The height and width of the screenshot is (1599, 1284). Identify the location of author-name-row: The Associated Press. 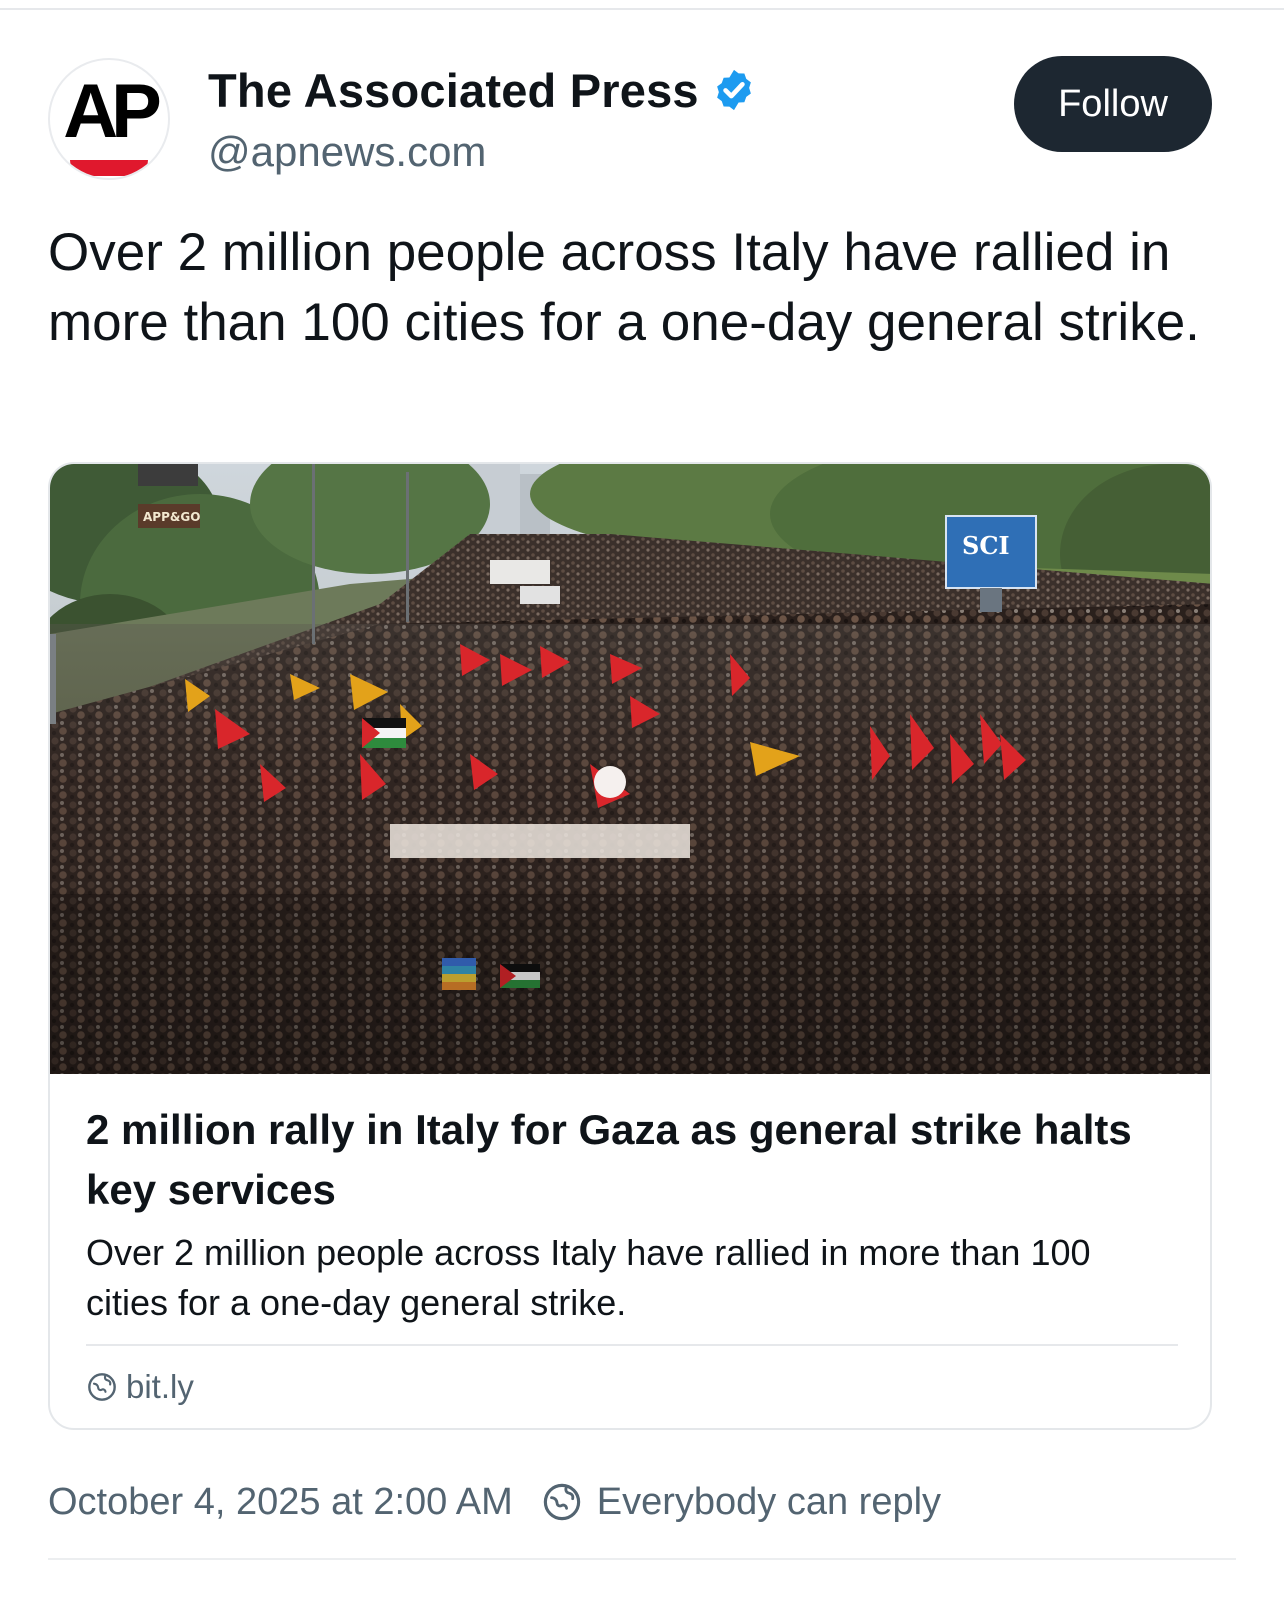
(482, 90).